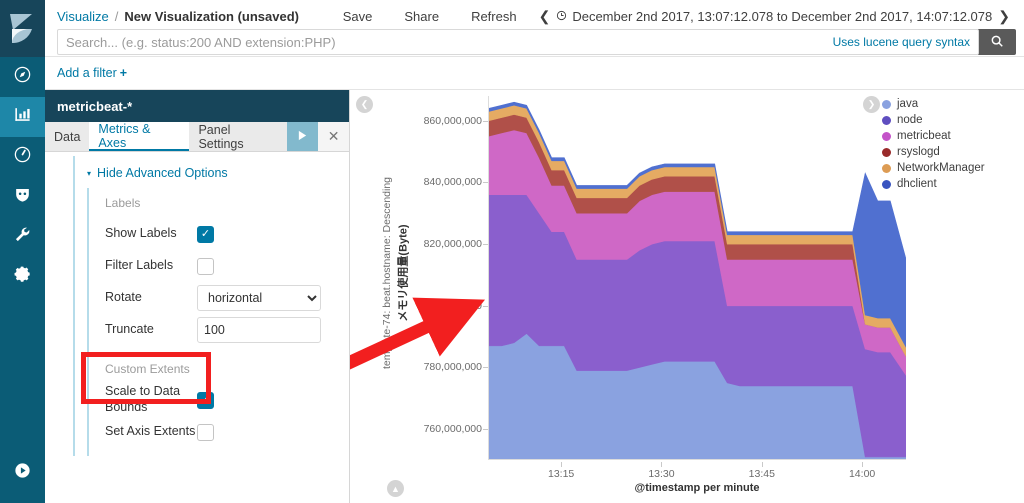 The height and width of the screenshot is (503, 1024). I want to click on sidebar-item-management, so click(22, 277).